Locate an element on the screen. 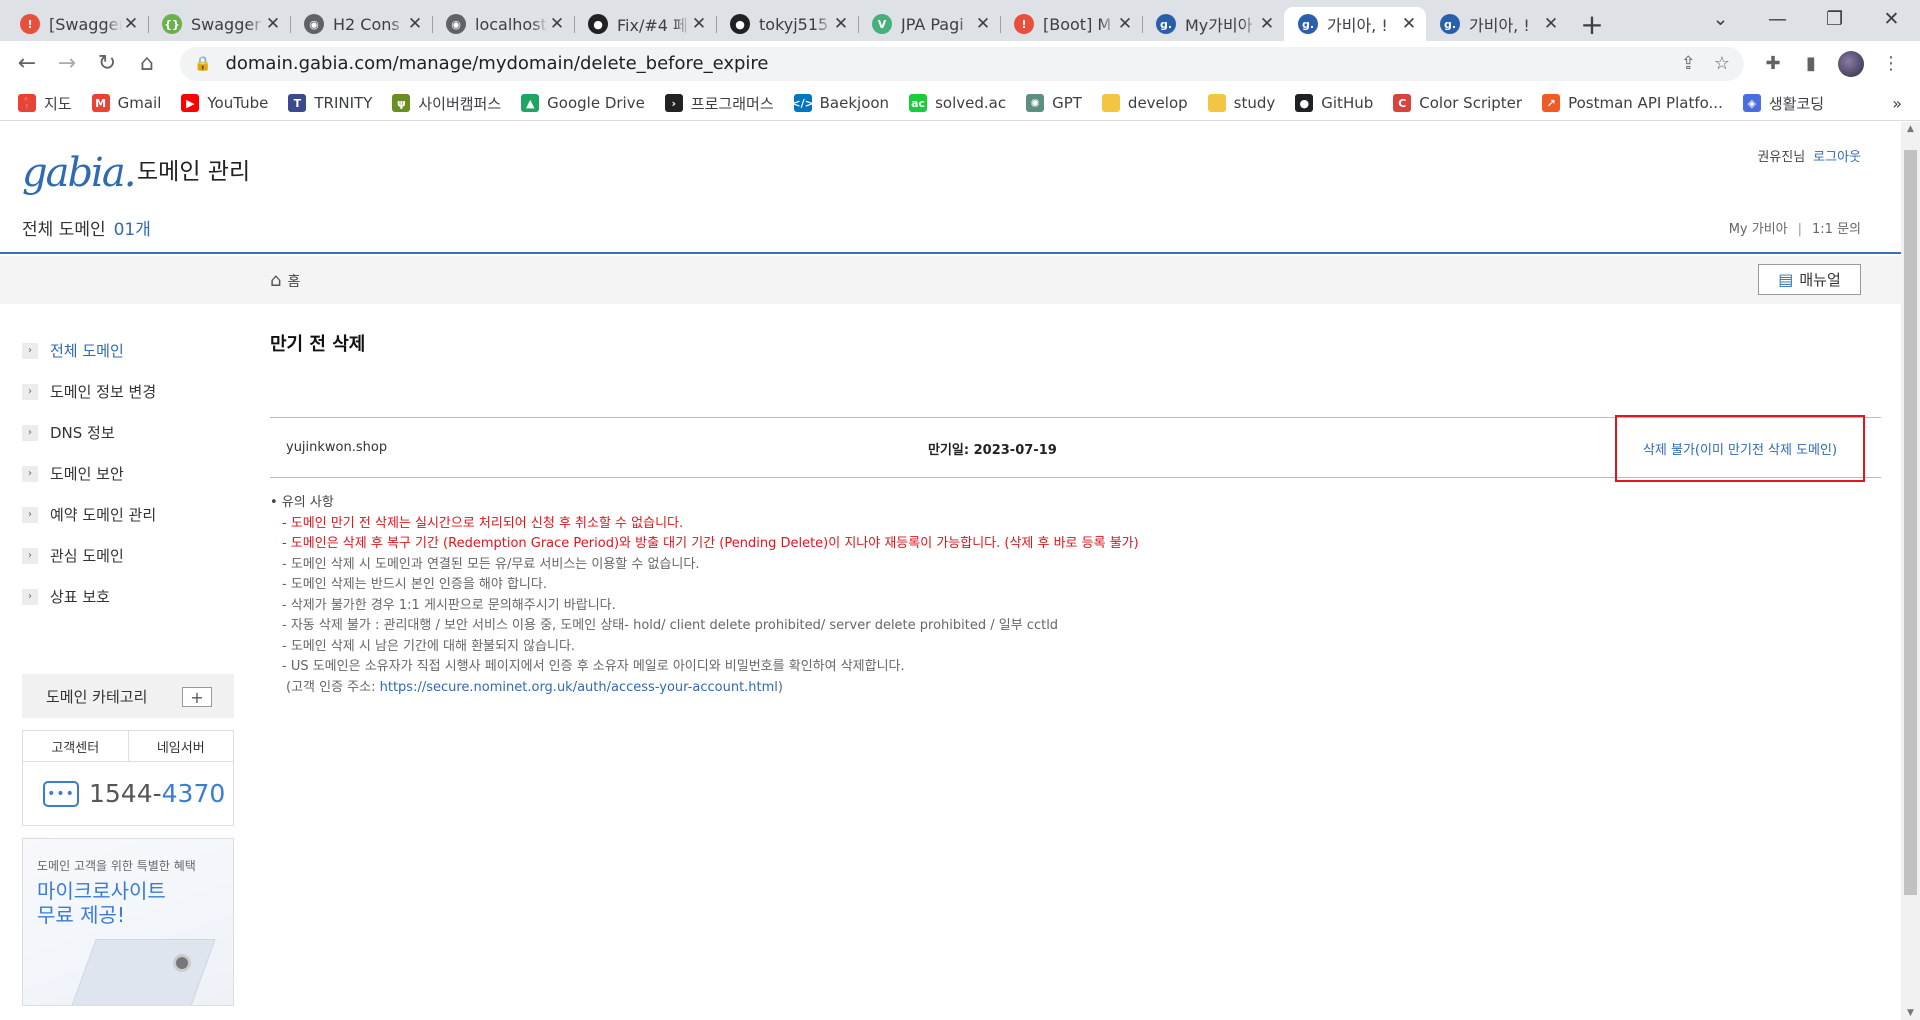 The height and width of the screenshot is (1020, 1920). breadcrumb-home: 홈 is located at coordinates (293, 281).